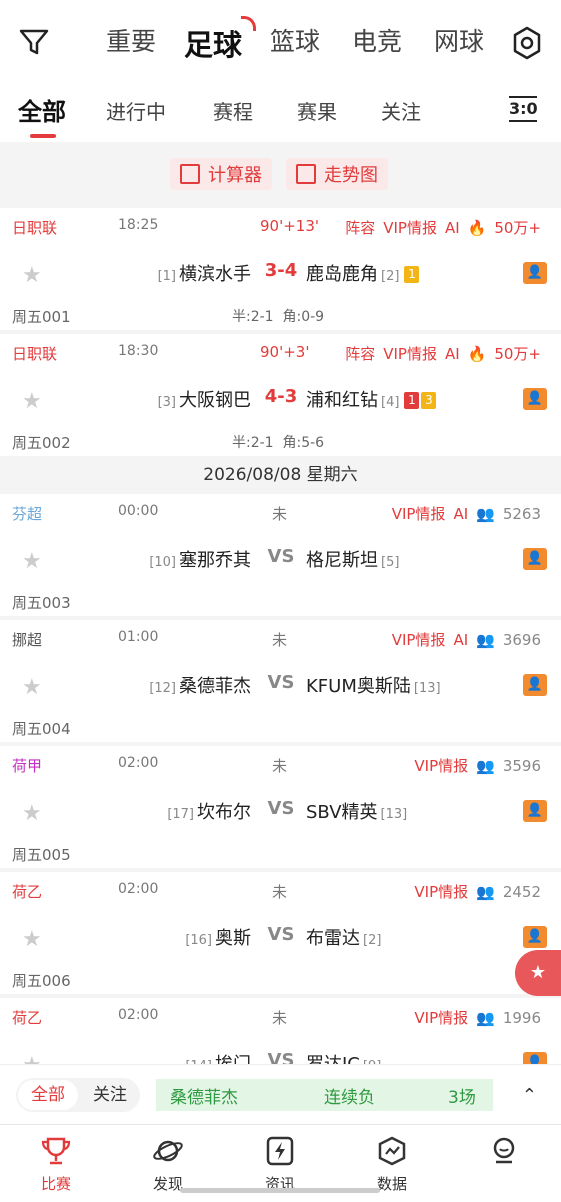 Image resolution: width=561 pixels, height=1202 pixels. I want to click on match-number: 周五002, so click(41, 443).